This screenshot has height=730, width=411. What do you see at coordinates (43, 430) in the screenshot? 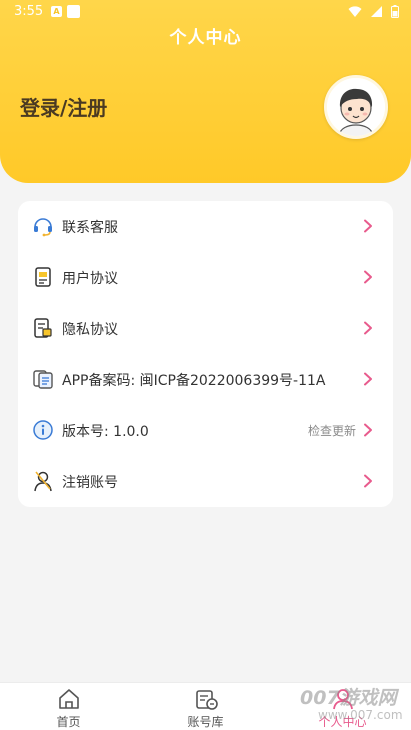
I see `info-icon` at bounding box center [43, 430].